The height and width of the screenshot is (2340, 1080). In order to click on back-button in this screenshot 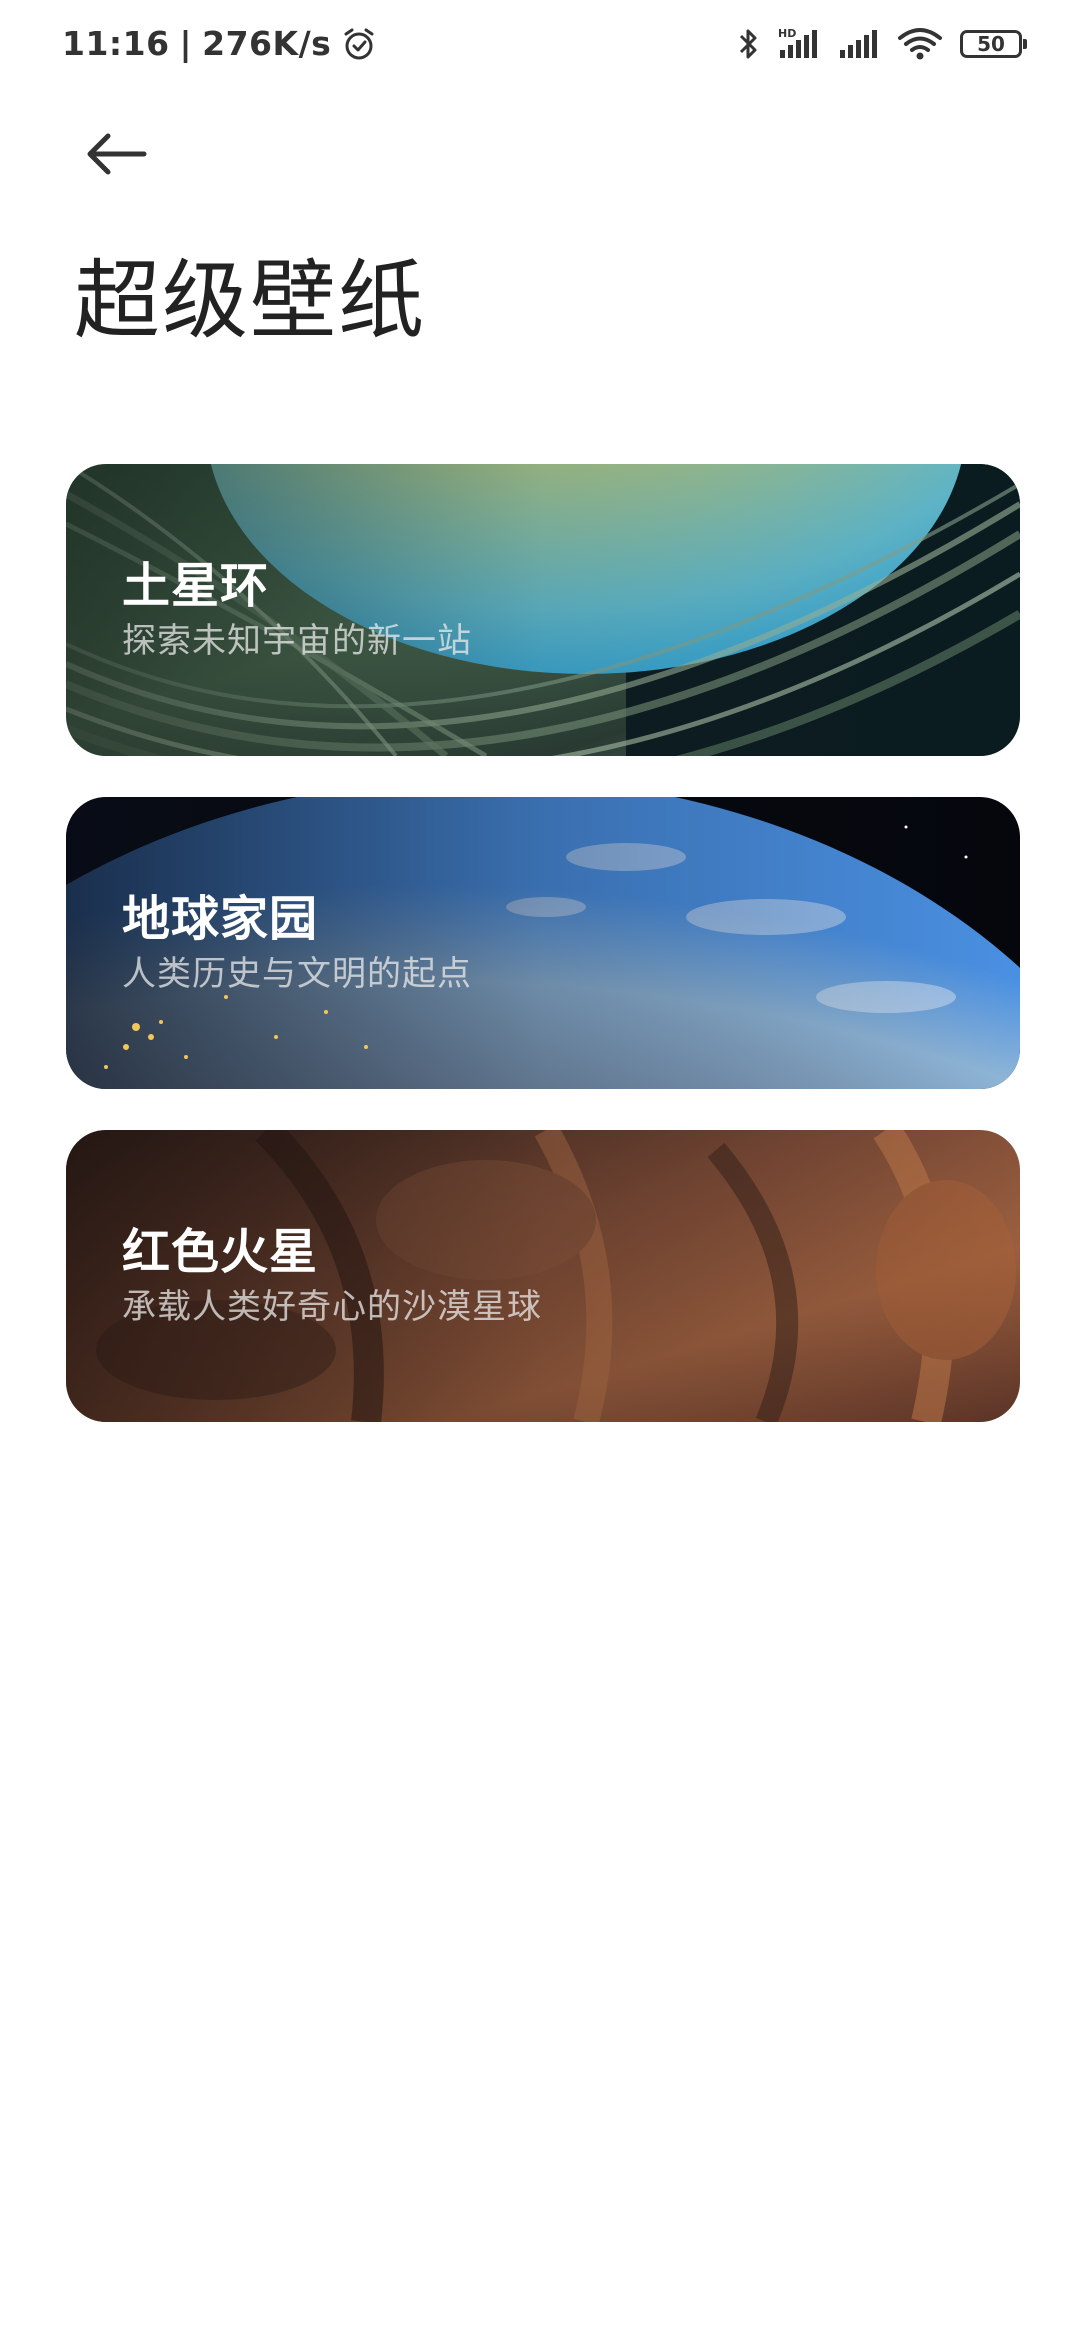, I will do `click(116, 154)`.